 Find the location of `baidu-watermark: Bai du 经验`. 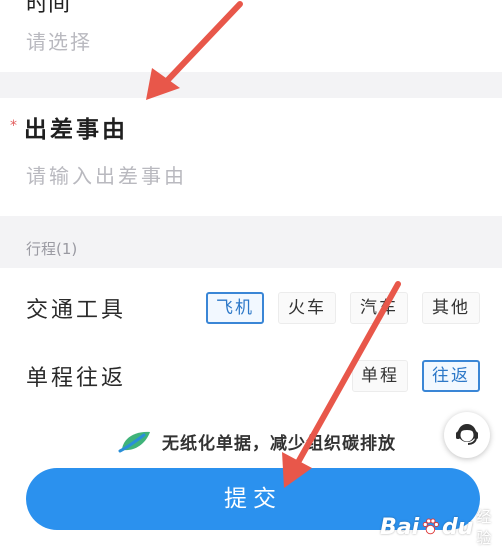

baidu-watermark: Bai du 经验 is located at coordinates (441, 527).